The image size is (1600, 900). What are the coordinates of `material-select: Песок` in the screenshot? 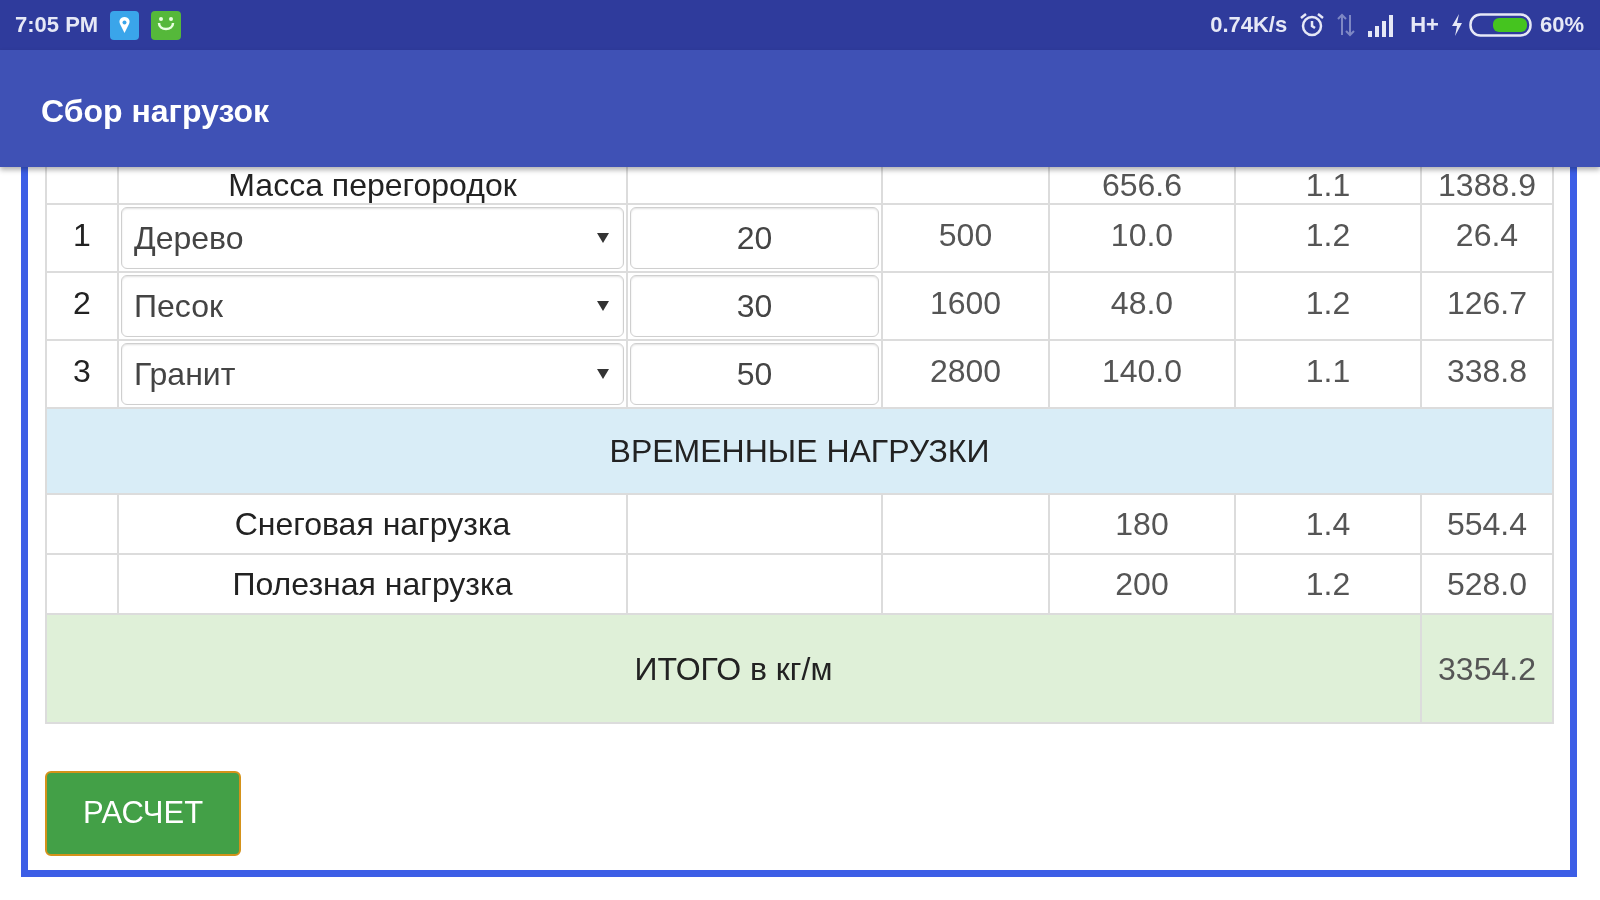 It's located at (372, 306).